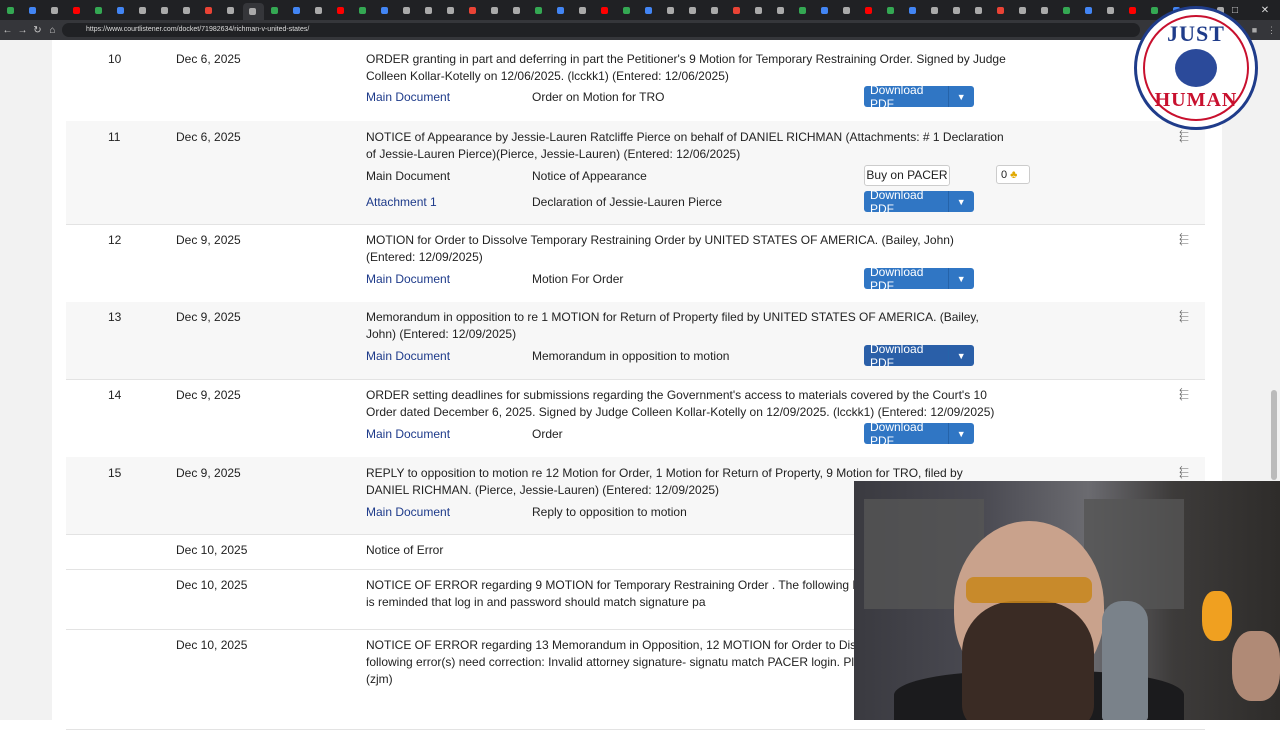 The width and height of the screenshot is (1280, 730). Describe the element at coordinates (1265, 10) in the screenshot. I see `close-icon: ✕` at that location.